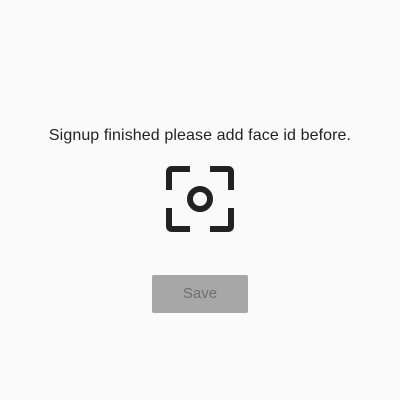  I want to click on face-id-scan-button, so click(200, 199).